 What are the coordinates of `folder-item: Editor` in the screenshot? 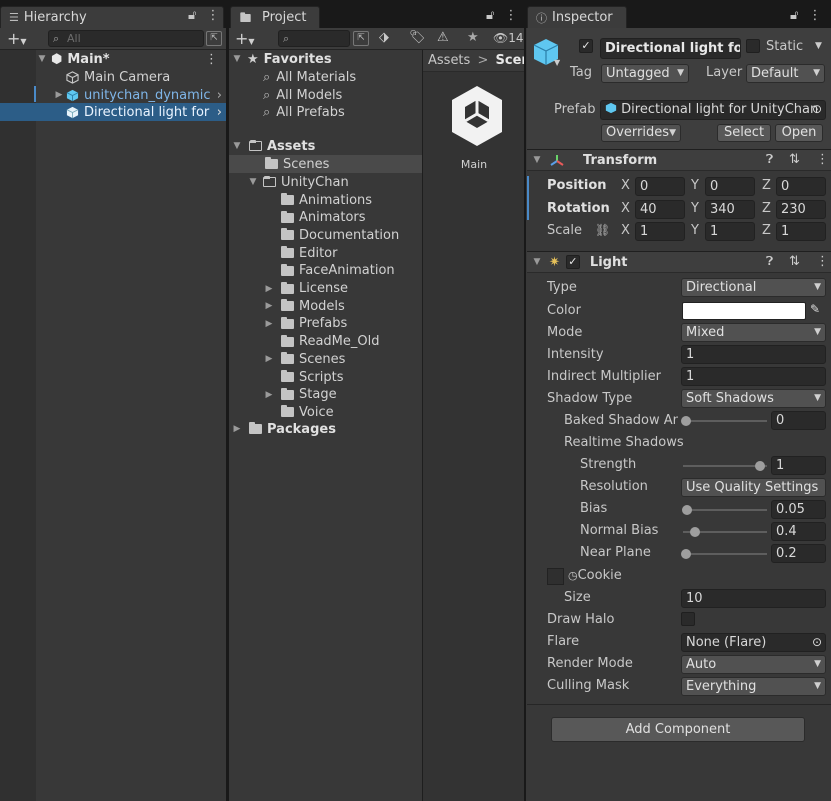 It's located at (300, 253).